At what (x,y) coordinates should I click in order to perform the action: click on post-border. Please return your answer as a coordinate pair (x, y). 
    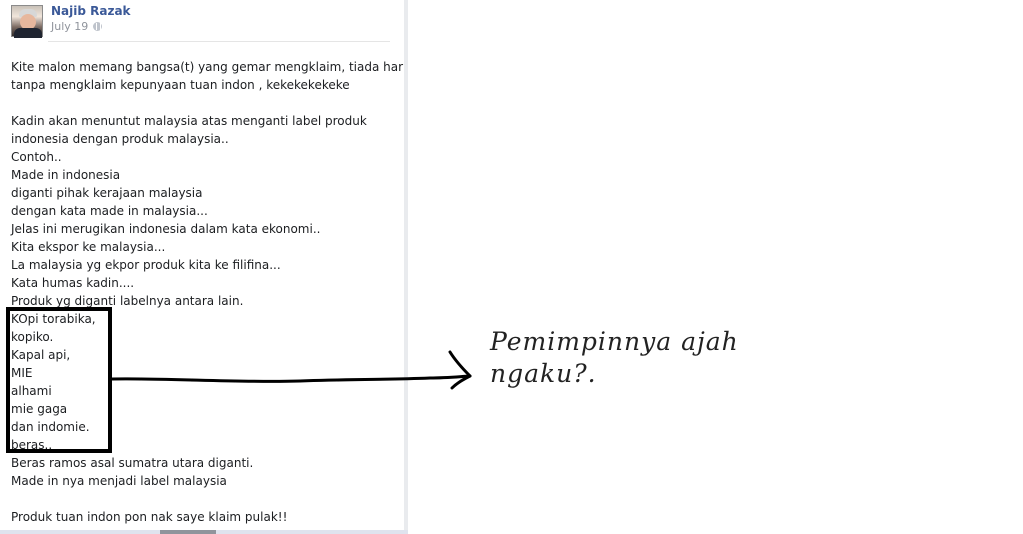
    Looking at the image, I should click on (406, 266).